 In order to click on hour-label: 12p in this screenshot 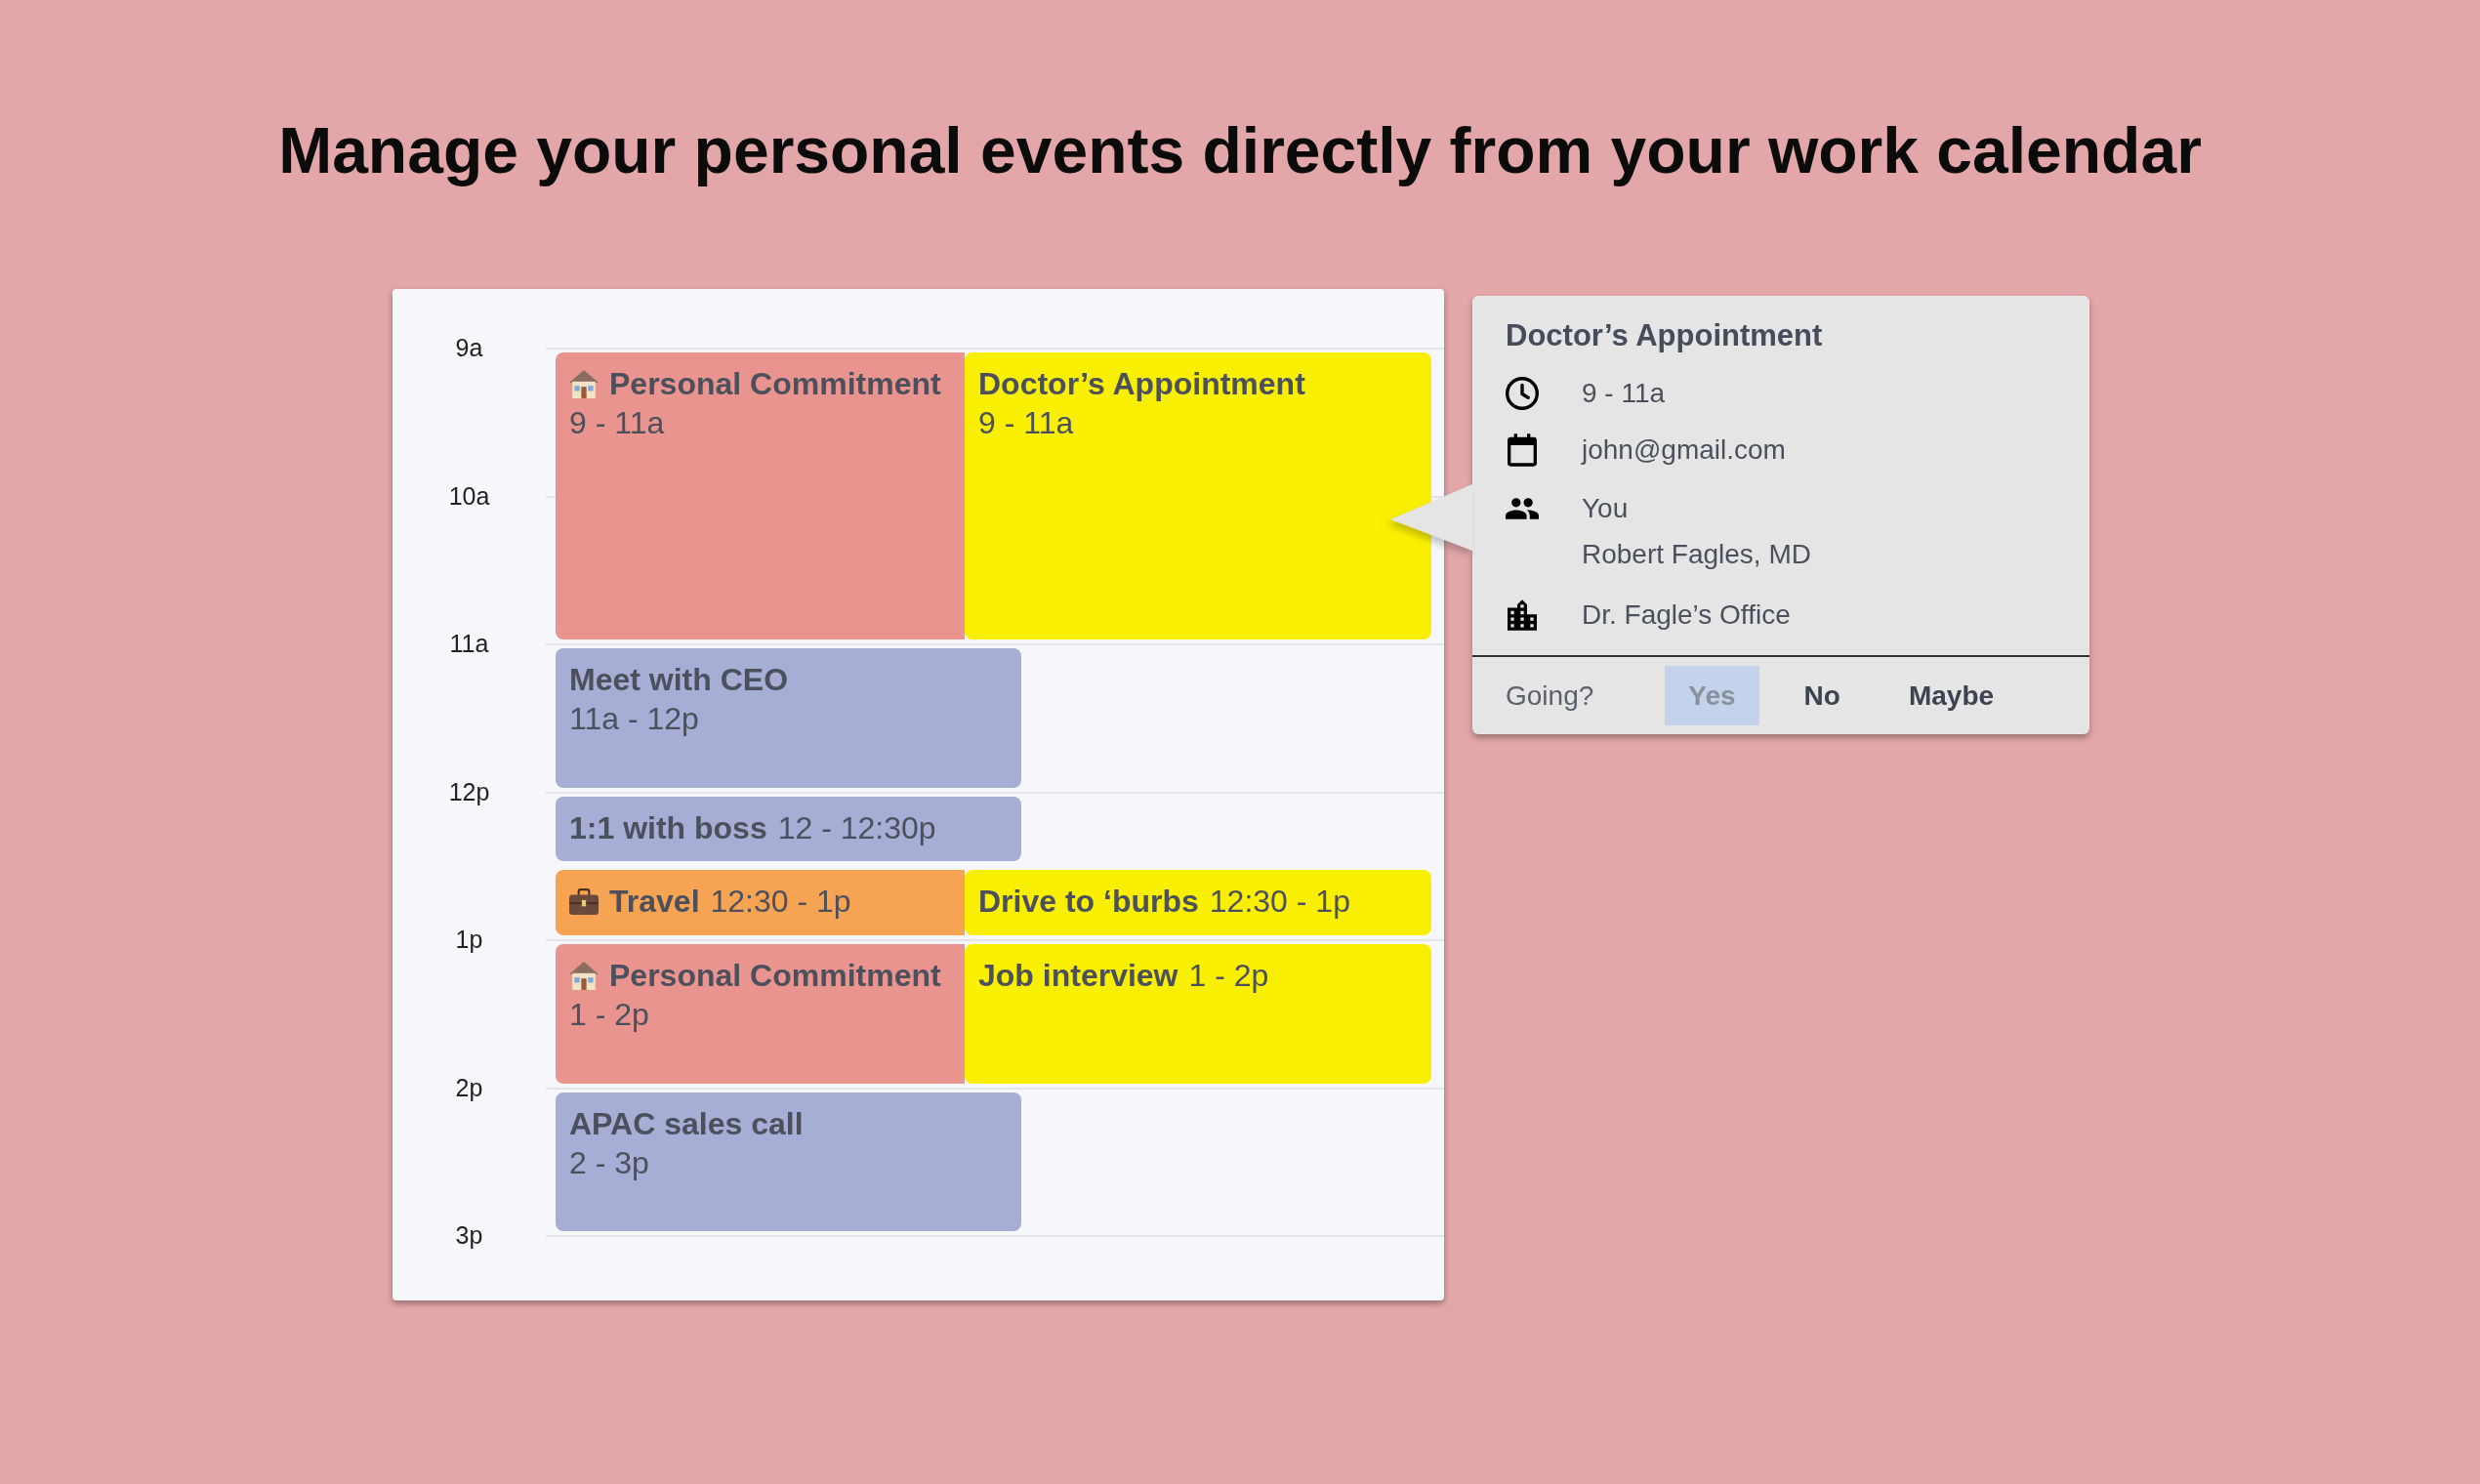, I will do `click(469, 791)`.